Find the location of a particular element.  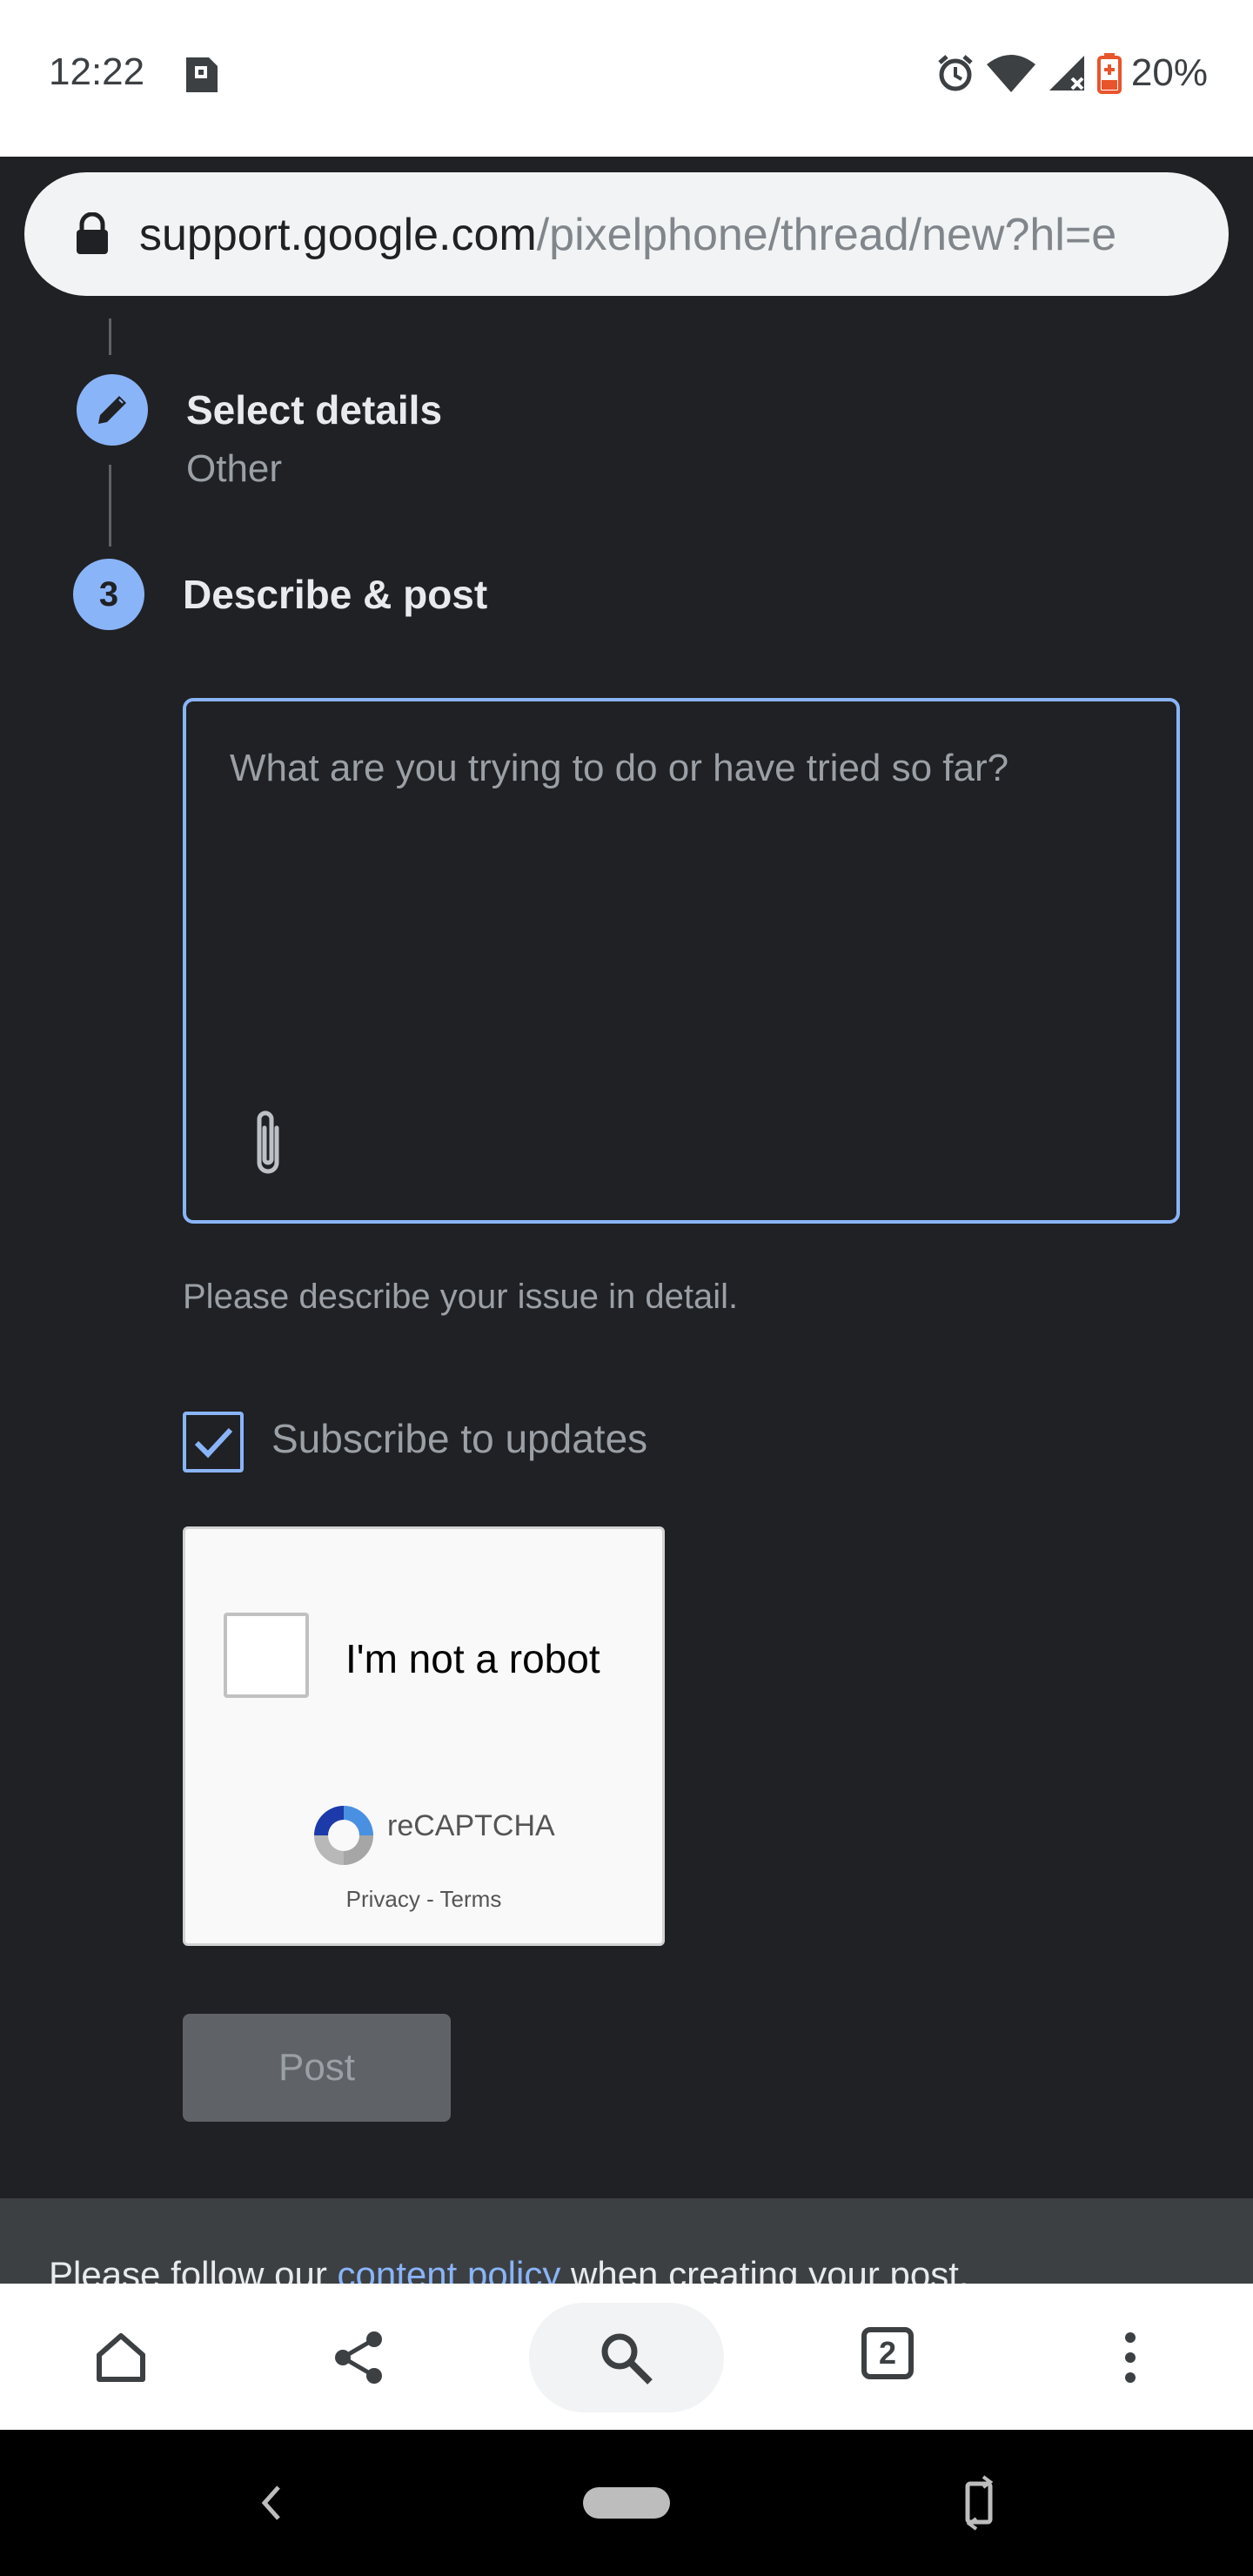

system-nav-bar is located at coordinates (626, 2503).